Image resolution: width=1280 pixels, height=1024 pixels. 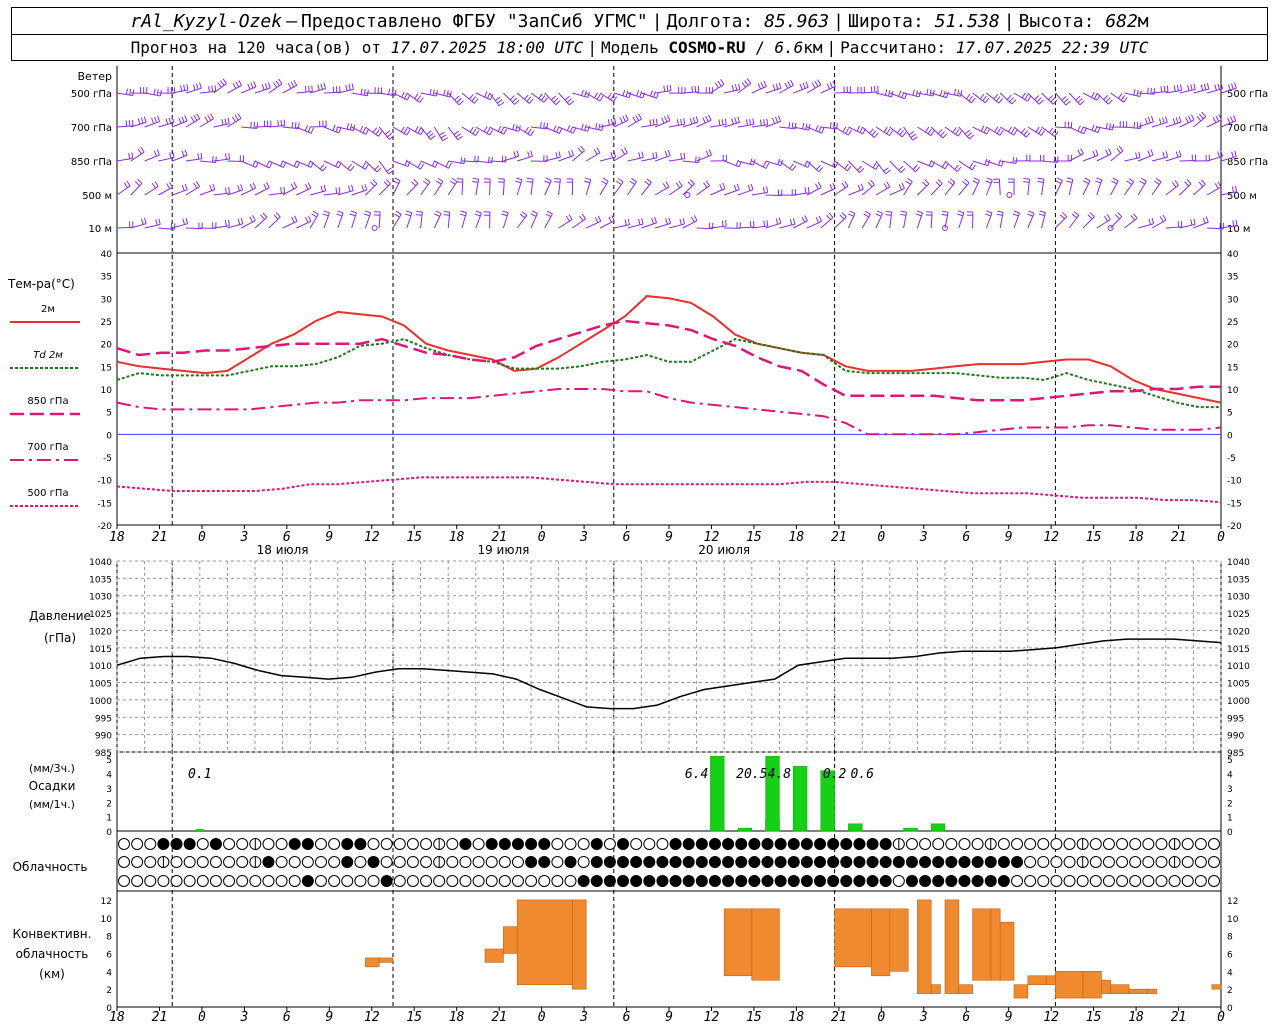 What do you see at coordinates (374, 228) in the screenshot?
I see `wind-calm-circle` at bounding box center [374, 228].